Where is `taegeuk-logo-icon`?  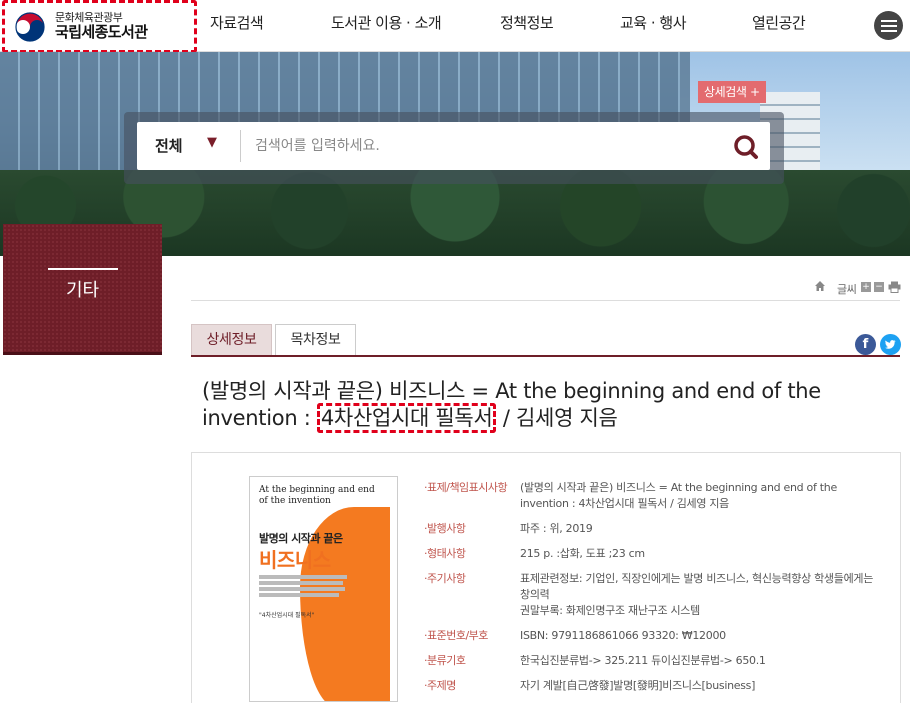
taegeuk-logo-icon is located at coordinates (30, 26).